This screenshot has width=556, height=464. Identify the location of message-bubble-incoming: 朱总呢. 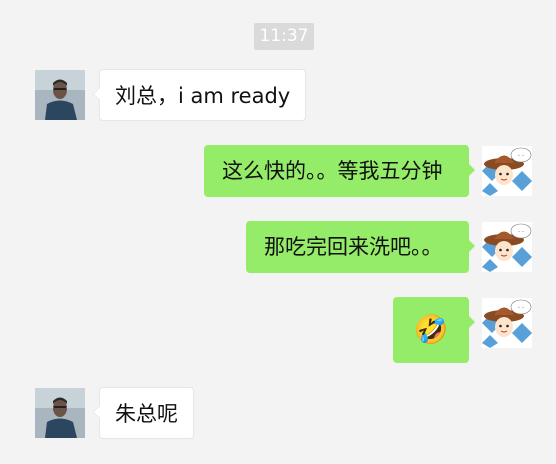
(143, 413).